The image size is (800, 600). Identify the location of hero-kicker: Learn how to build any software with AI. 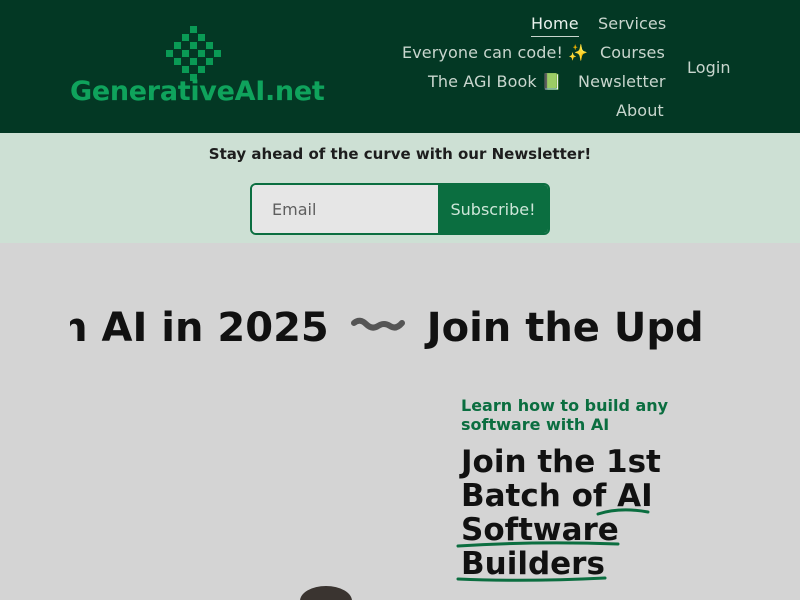
(565, 415).